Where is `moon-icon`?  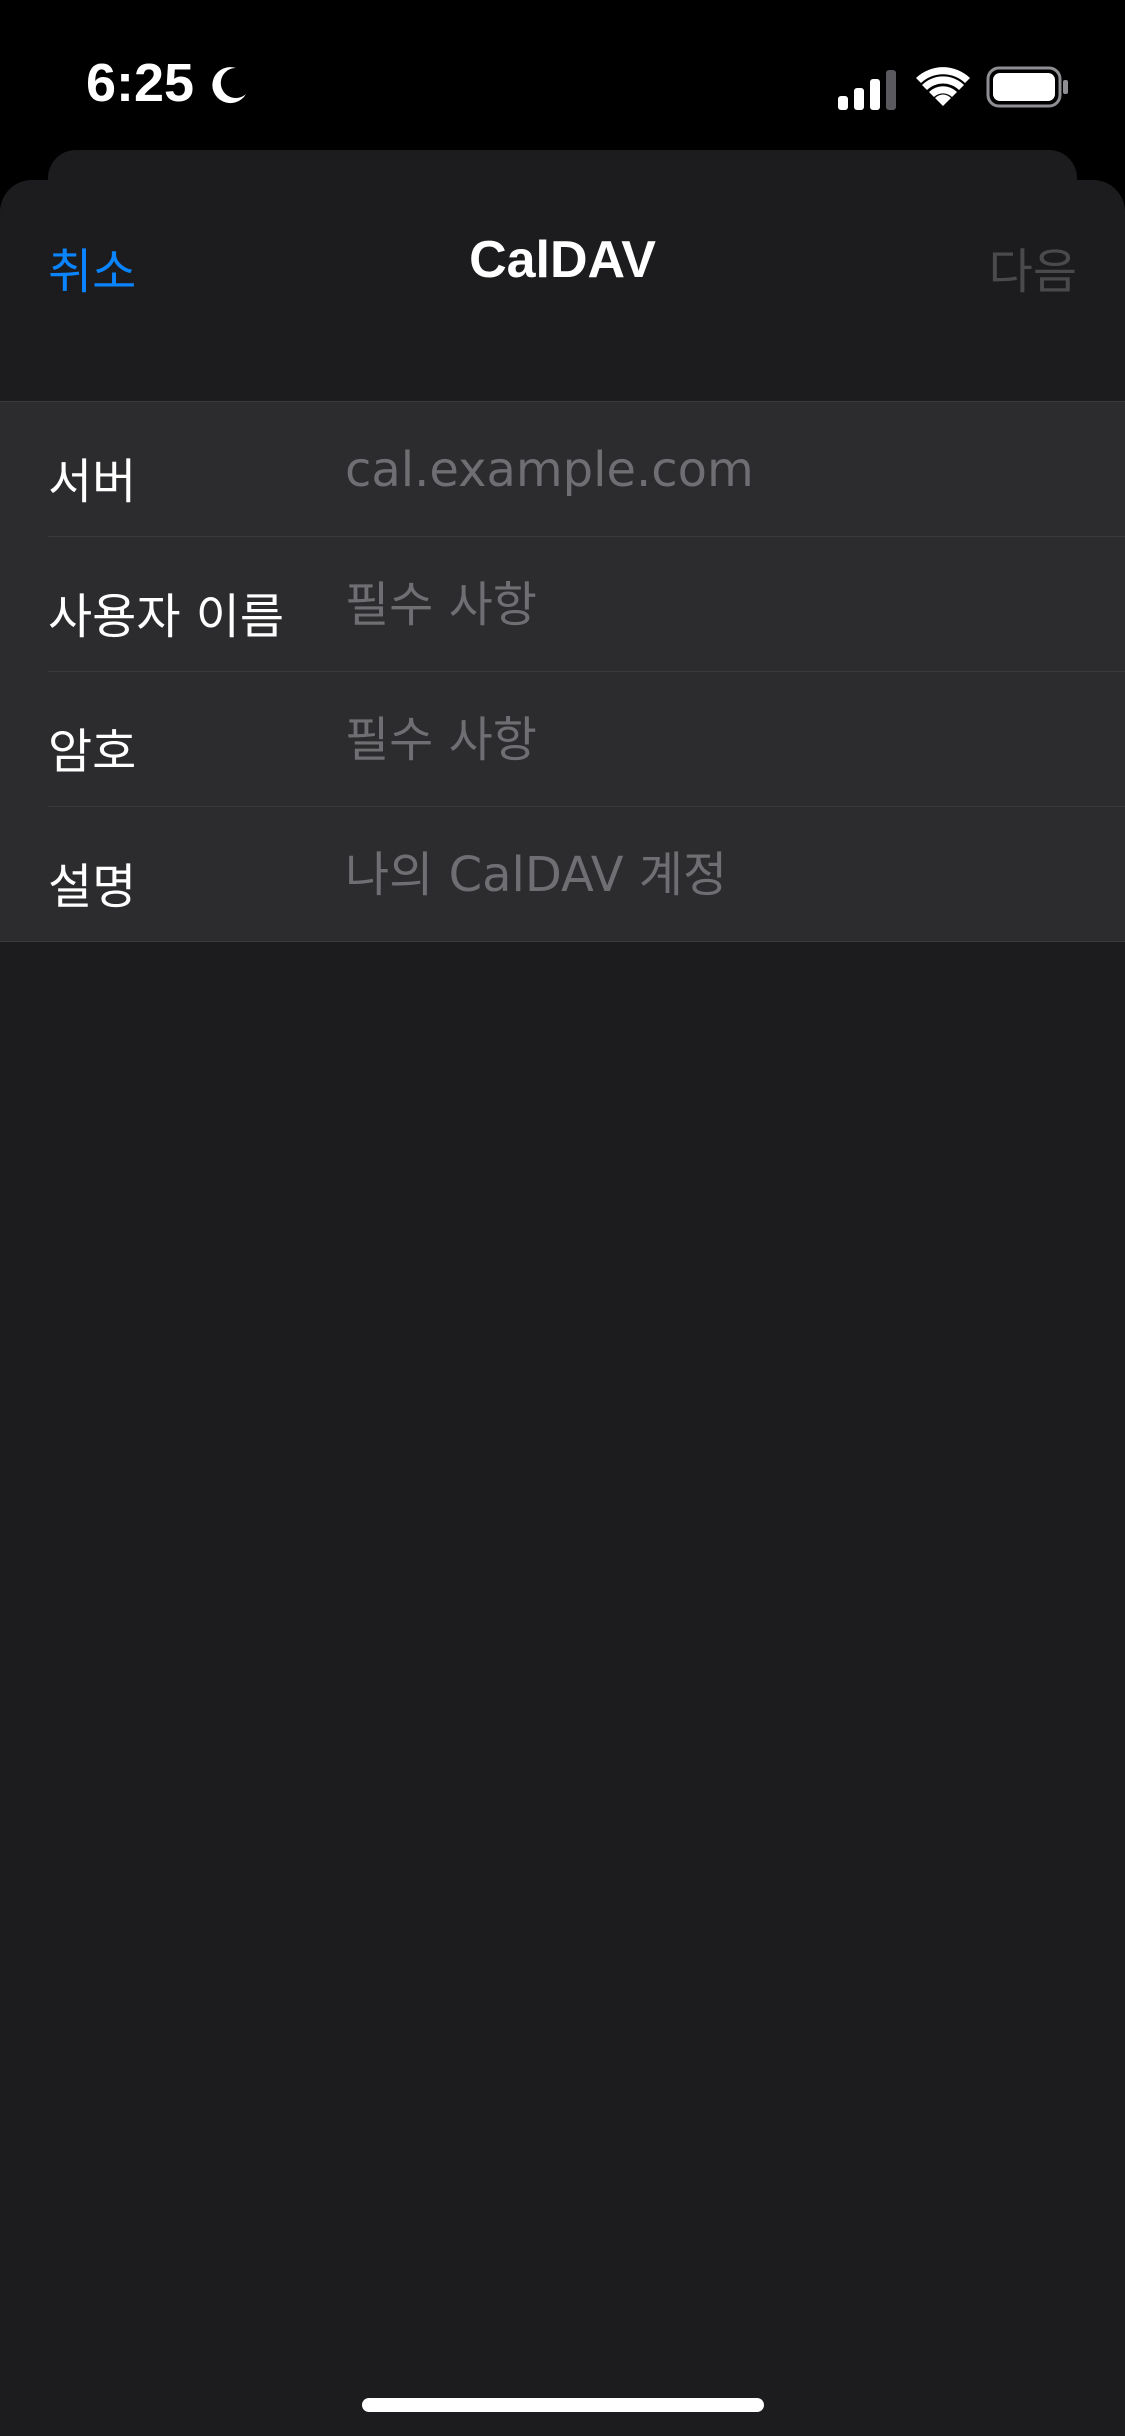
moon-icon is located at coordinates (229, 85).